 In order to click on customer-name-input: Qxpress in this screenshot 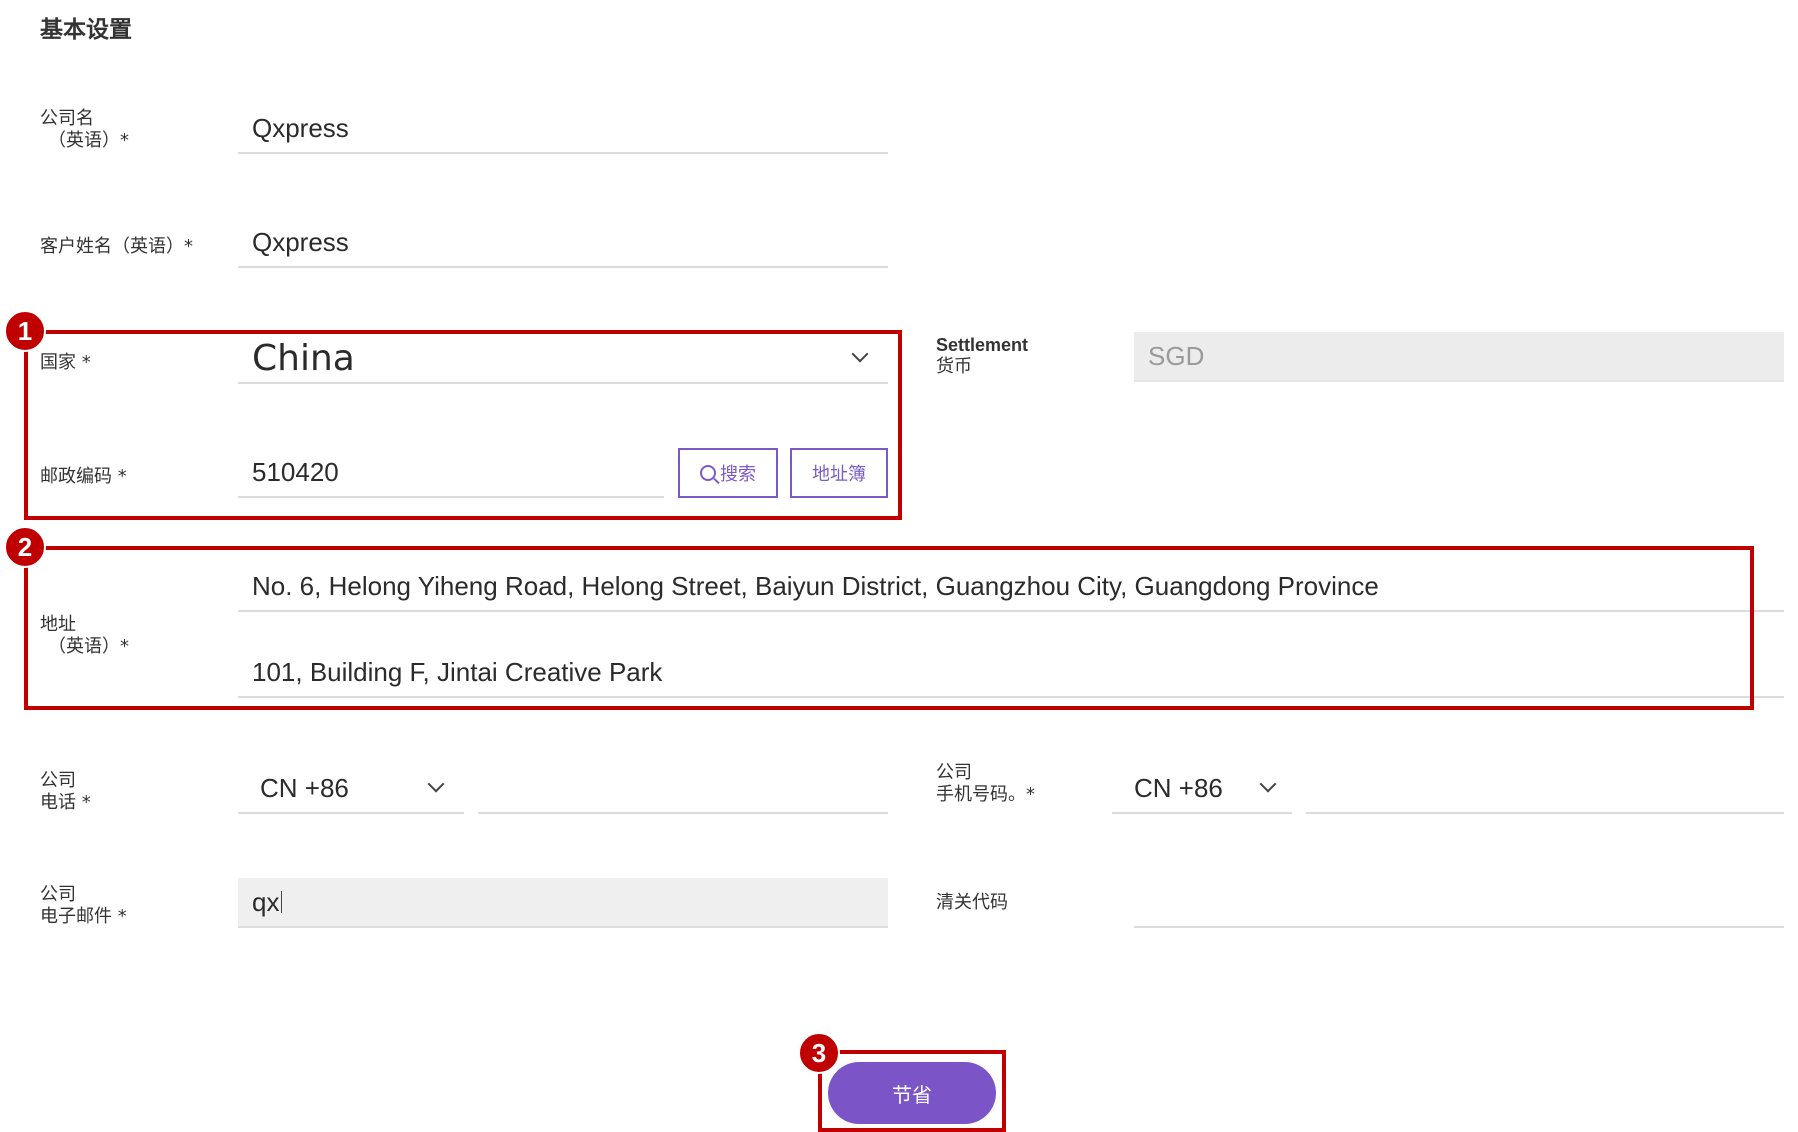, I will do `click(563, 243)`.